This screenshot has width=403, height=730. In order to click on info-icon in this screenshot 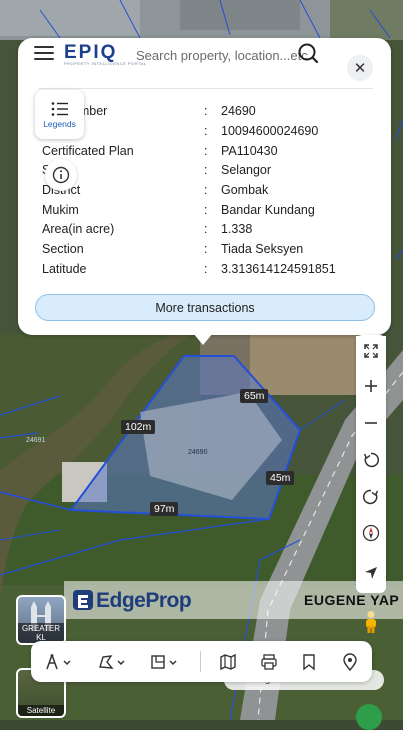, I will do `click(61, 175)`.